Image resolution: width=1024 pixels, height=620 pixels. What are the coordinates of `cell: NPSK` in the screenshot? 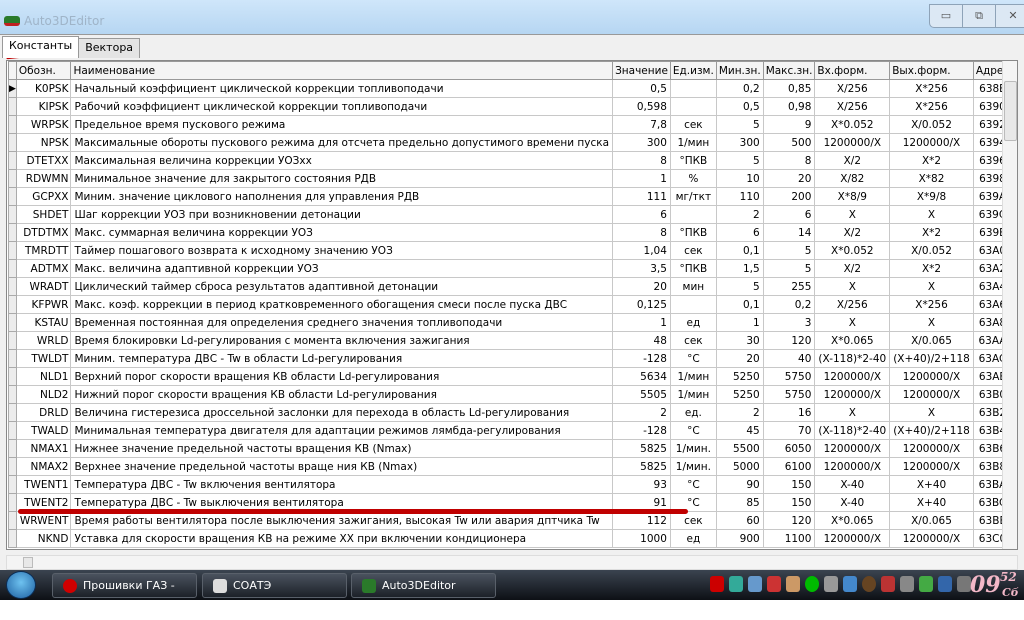 It's located at (43, 142).